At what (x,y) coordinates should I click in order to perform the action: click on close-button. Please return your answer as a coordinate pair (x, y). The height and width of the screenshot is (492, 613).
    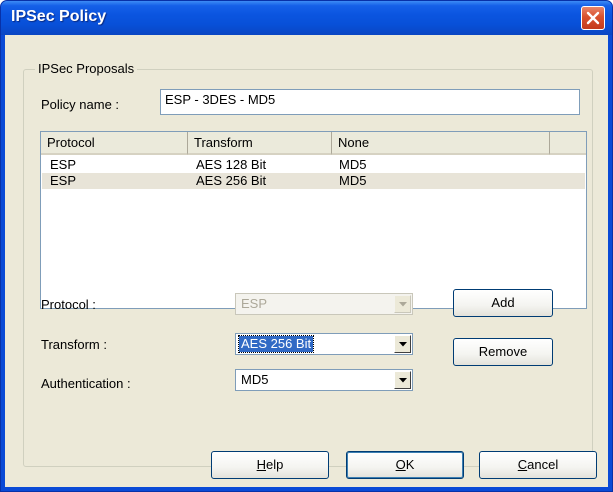
    Looking at the image, I should click on (593, 18).